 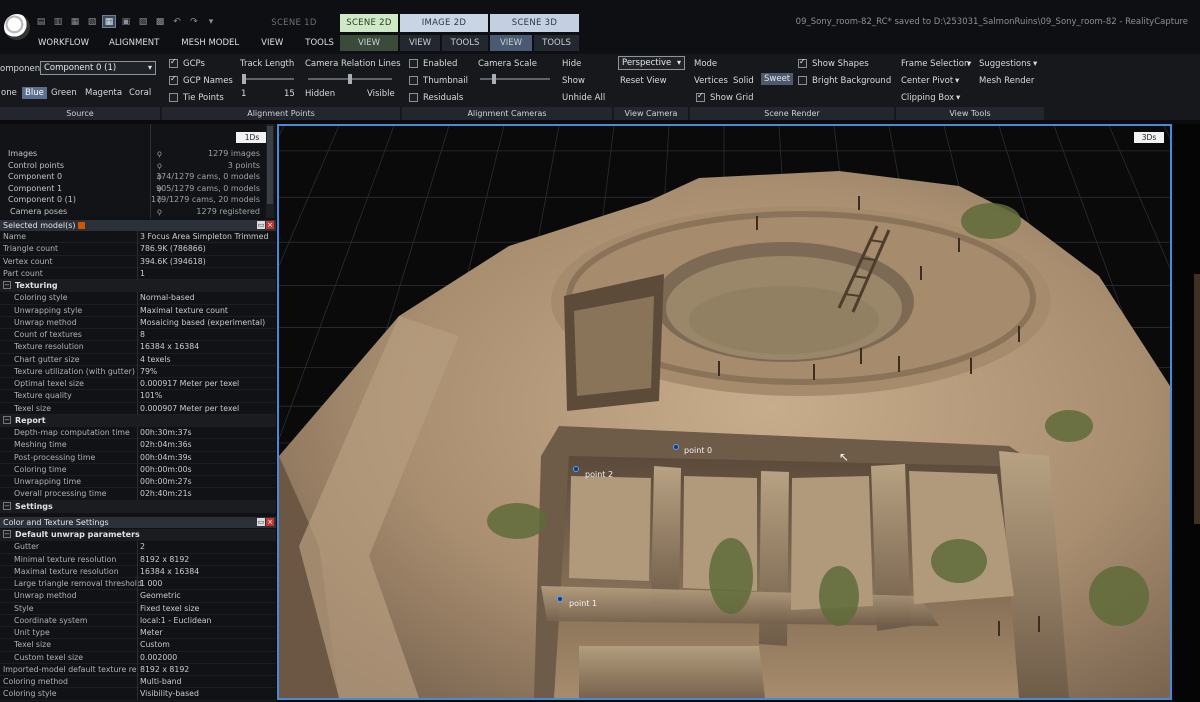 I want to click on more-icon: ▾, so click(x=211, y=21).